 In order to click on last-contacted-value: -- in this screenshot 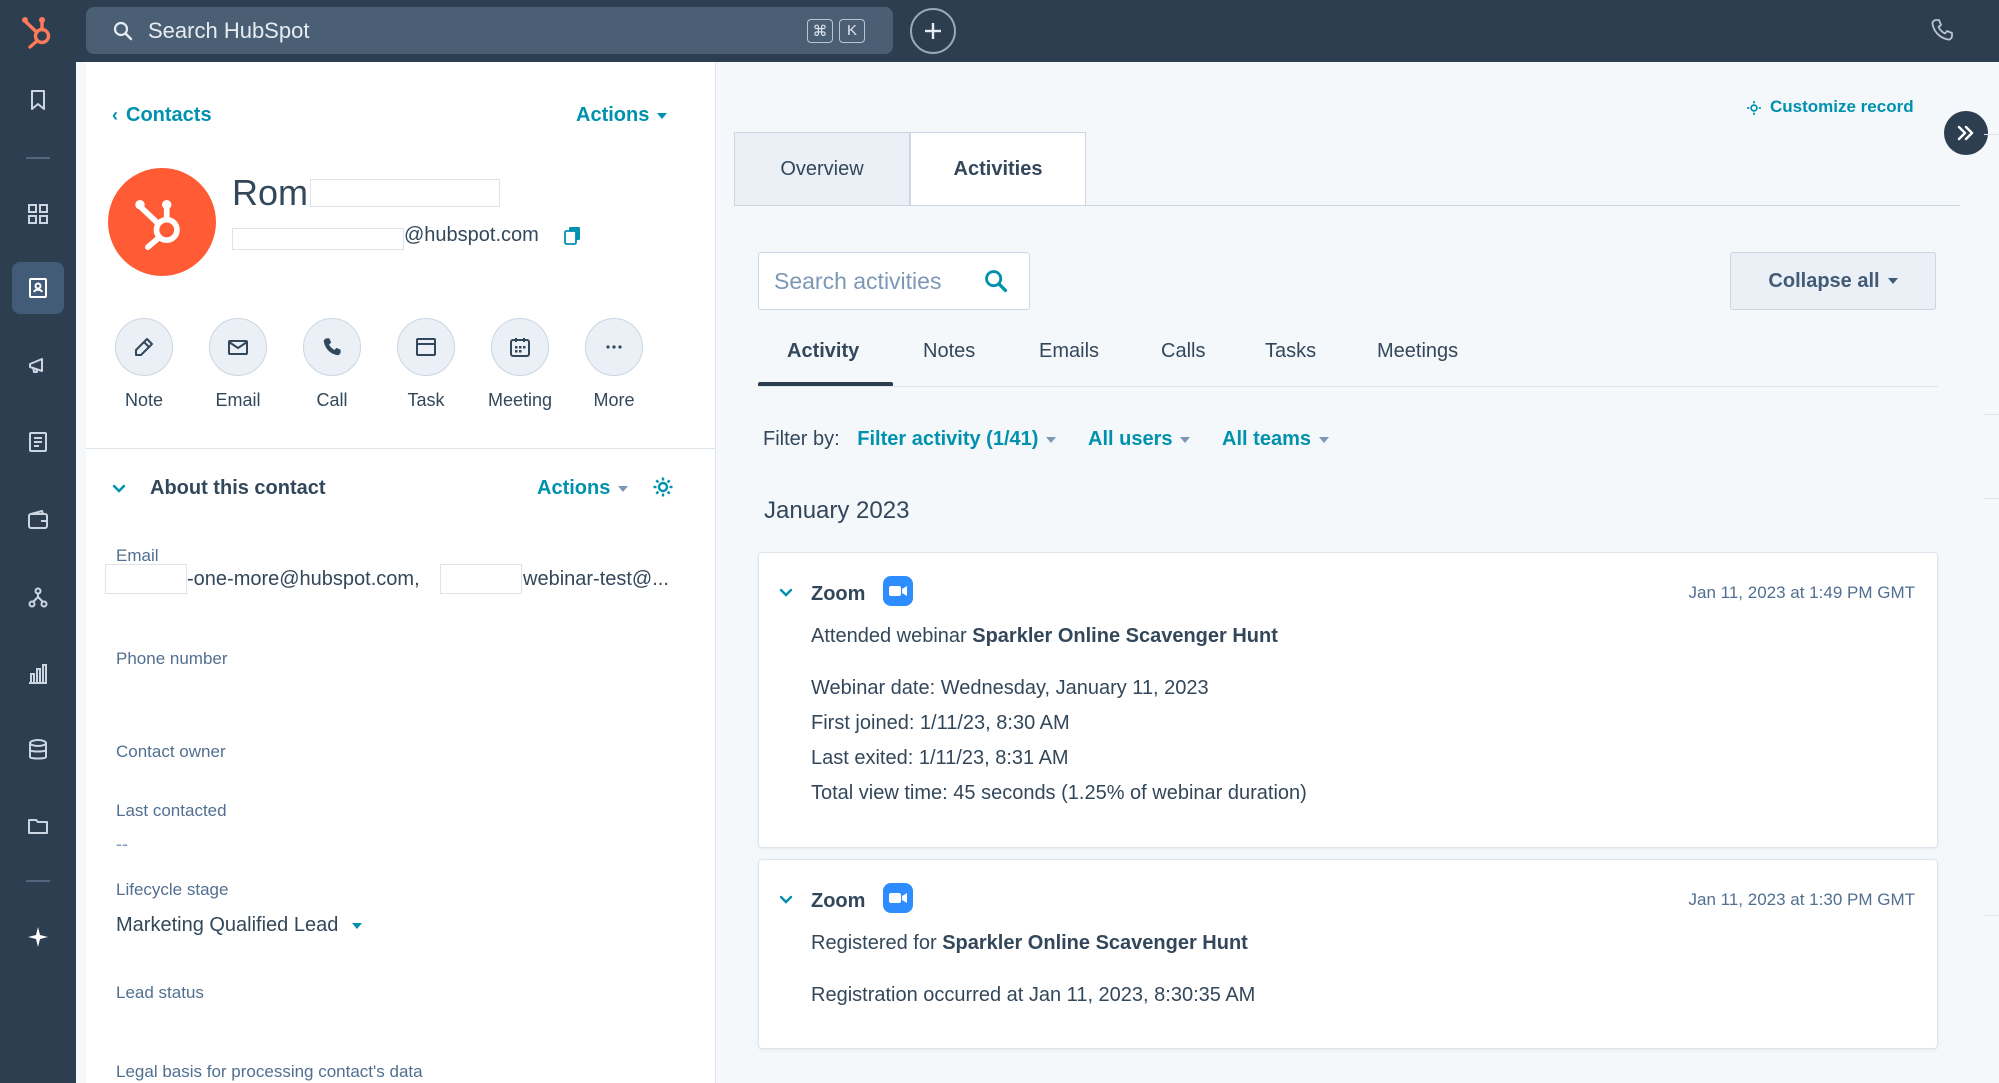, I will do `click(122, 844)`.